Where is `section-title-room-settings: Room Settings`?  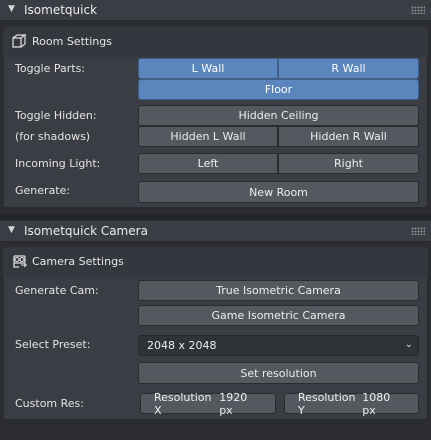 section-title-room-settings: Room Settings is located at coordinates (72, 41).